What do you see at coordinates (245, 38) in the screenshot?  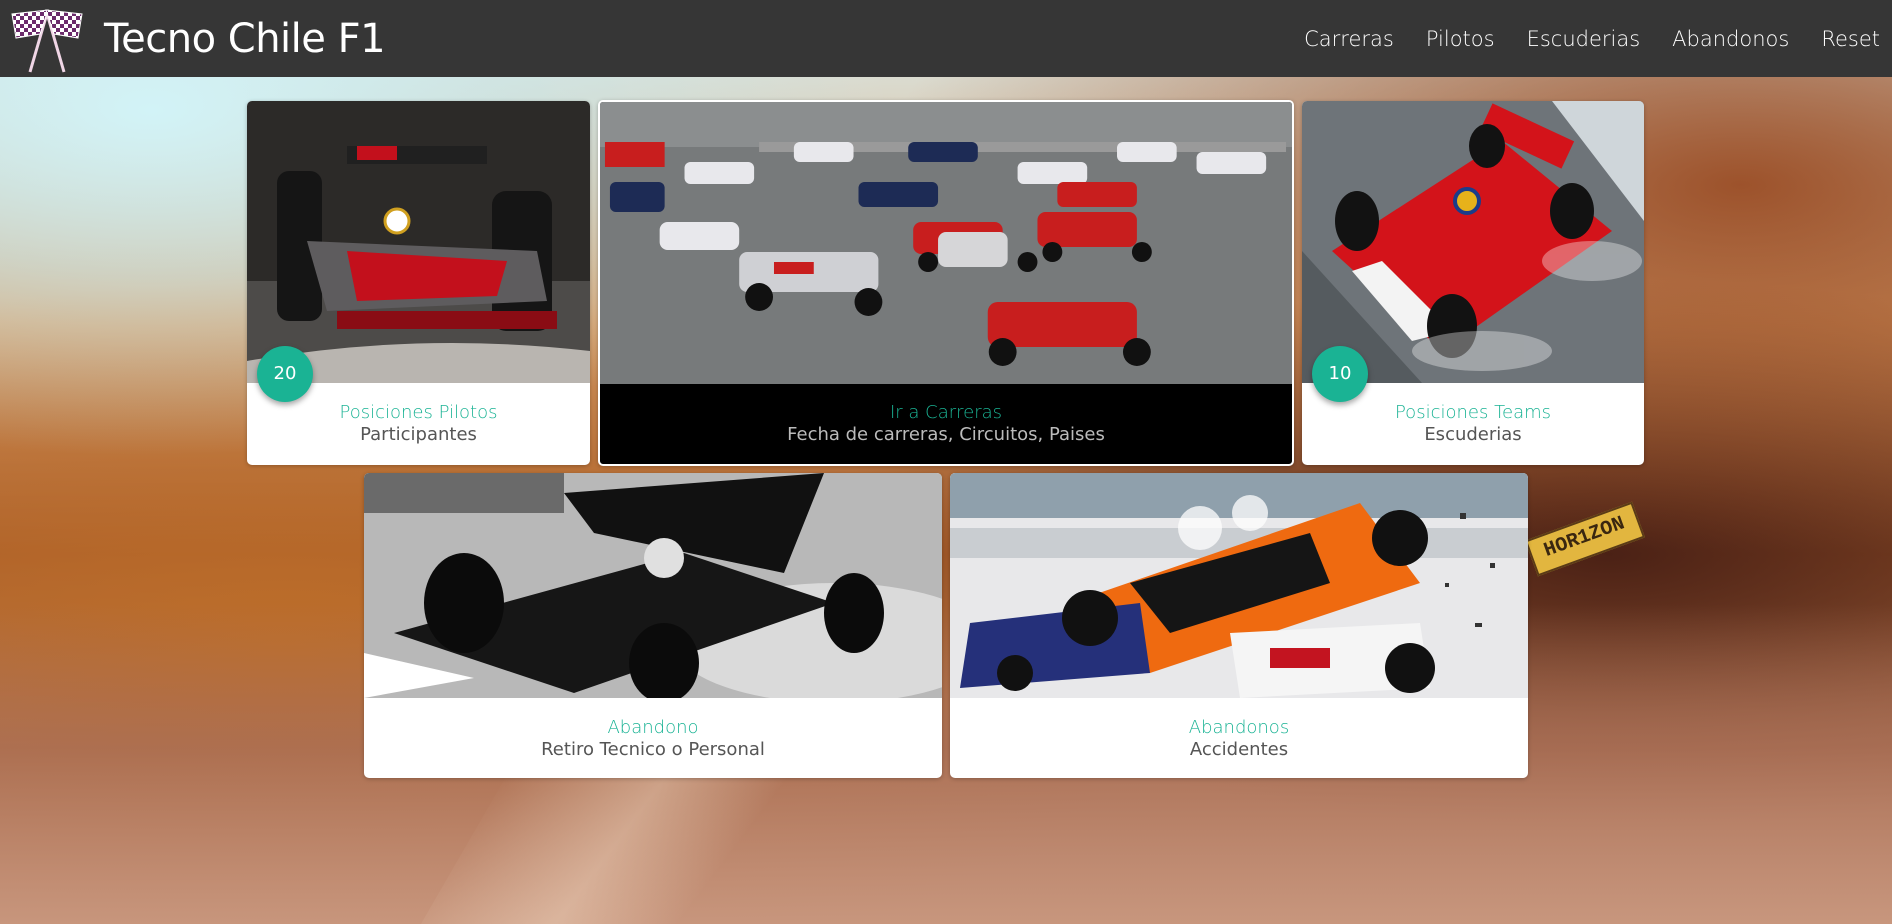 I see `brand-title: Tecno Chile F1` at bounding box center [245, 38].